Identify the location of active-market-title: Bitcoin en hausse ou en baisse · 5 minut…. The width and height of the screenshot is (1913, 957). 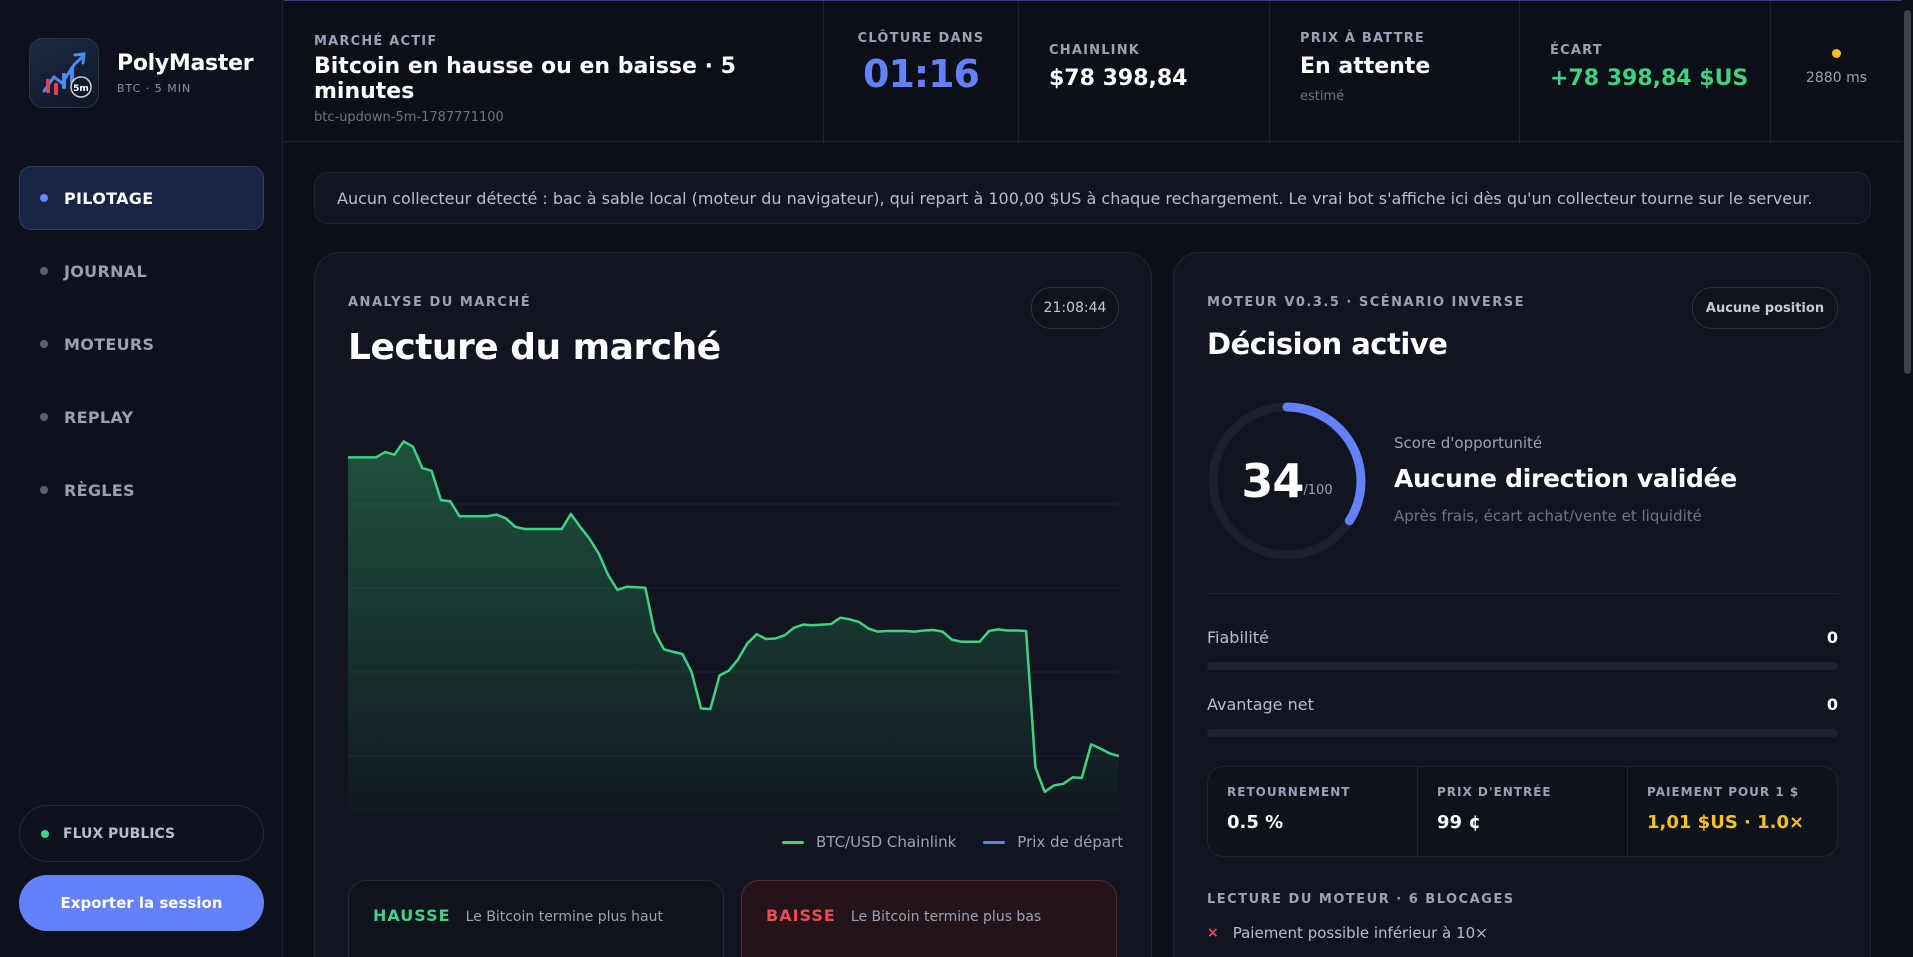
(525, 79).